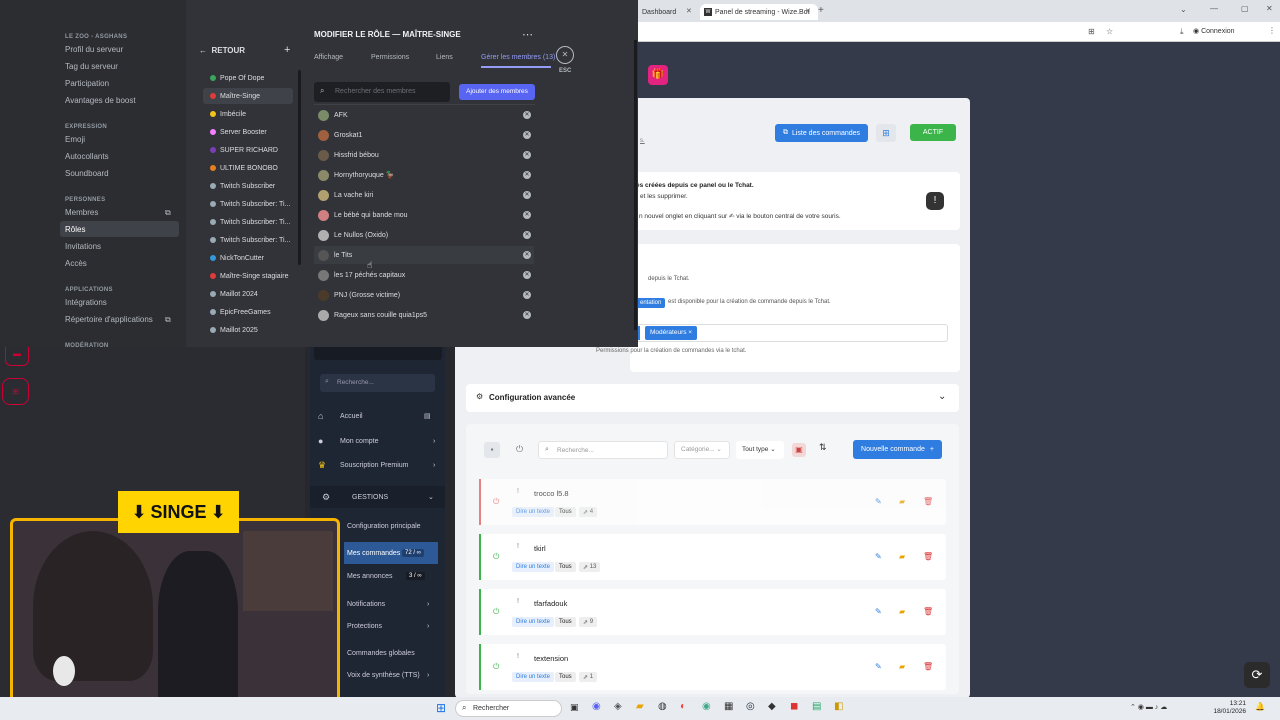 This screenshot has height=720, width=1280. What do you see at coordinates (642, 141) in the screenshot?
I see `partial-link: s.` at bounding box center [642, 141].